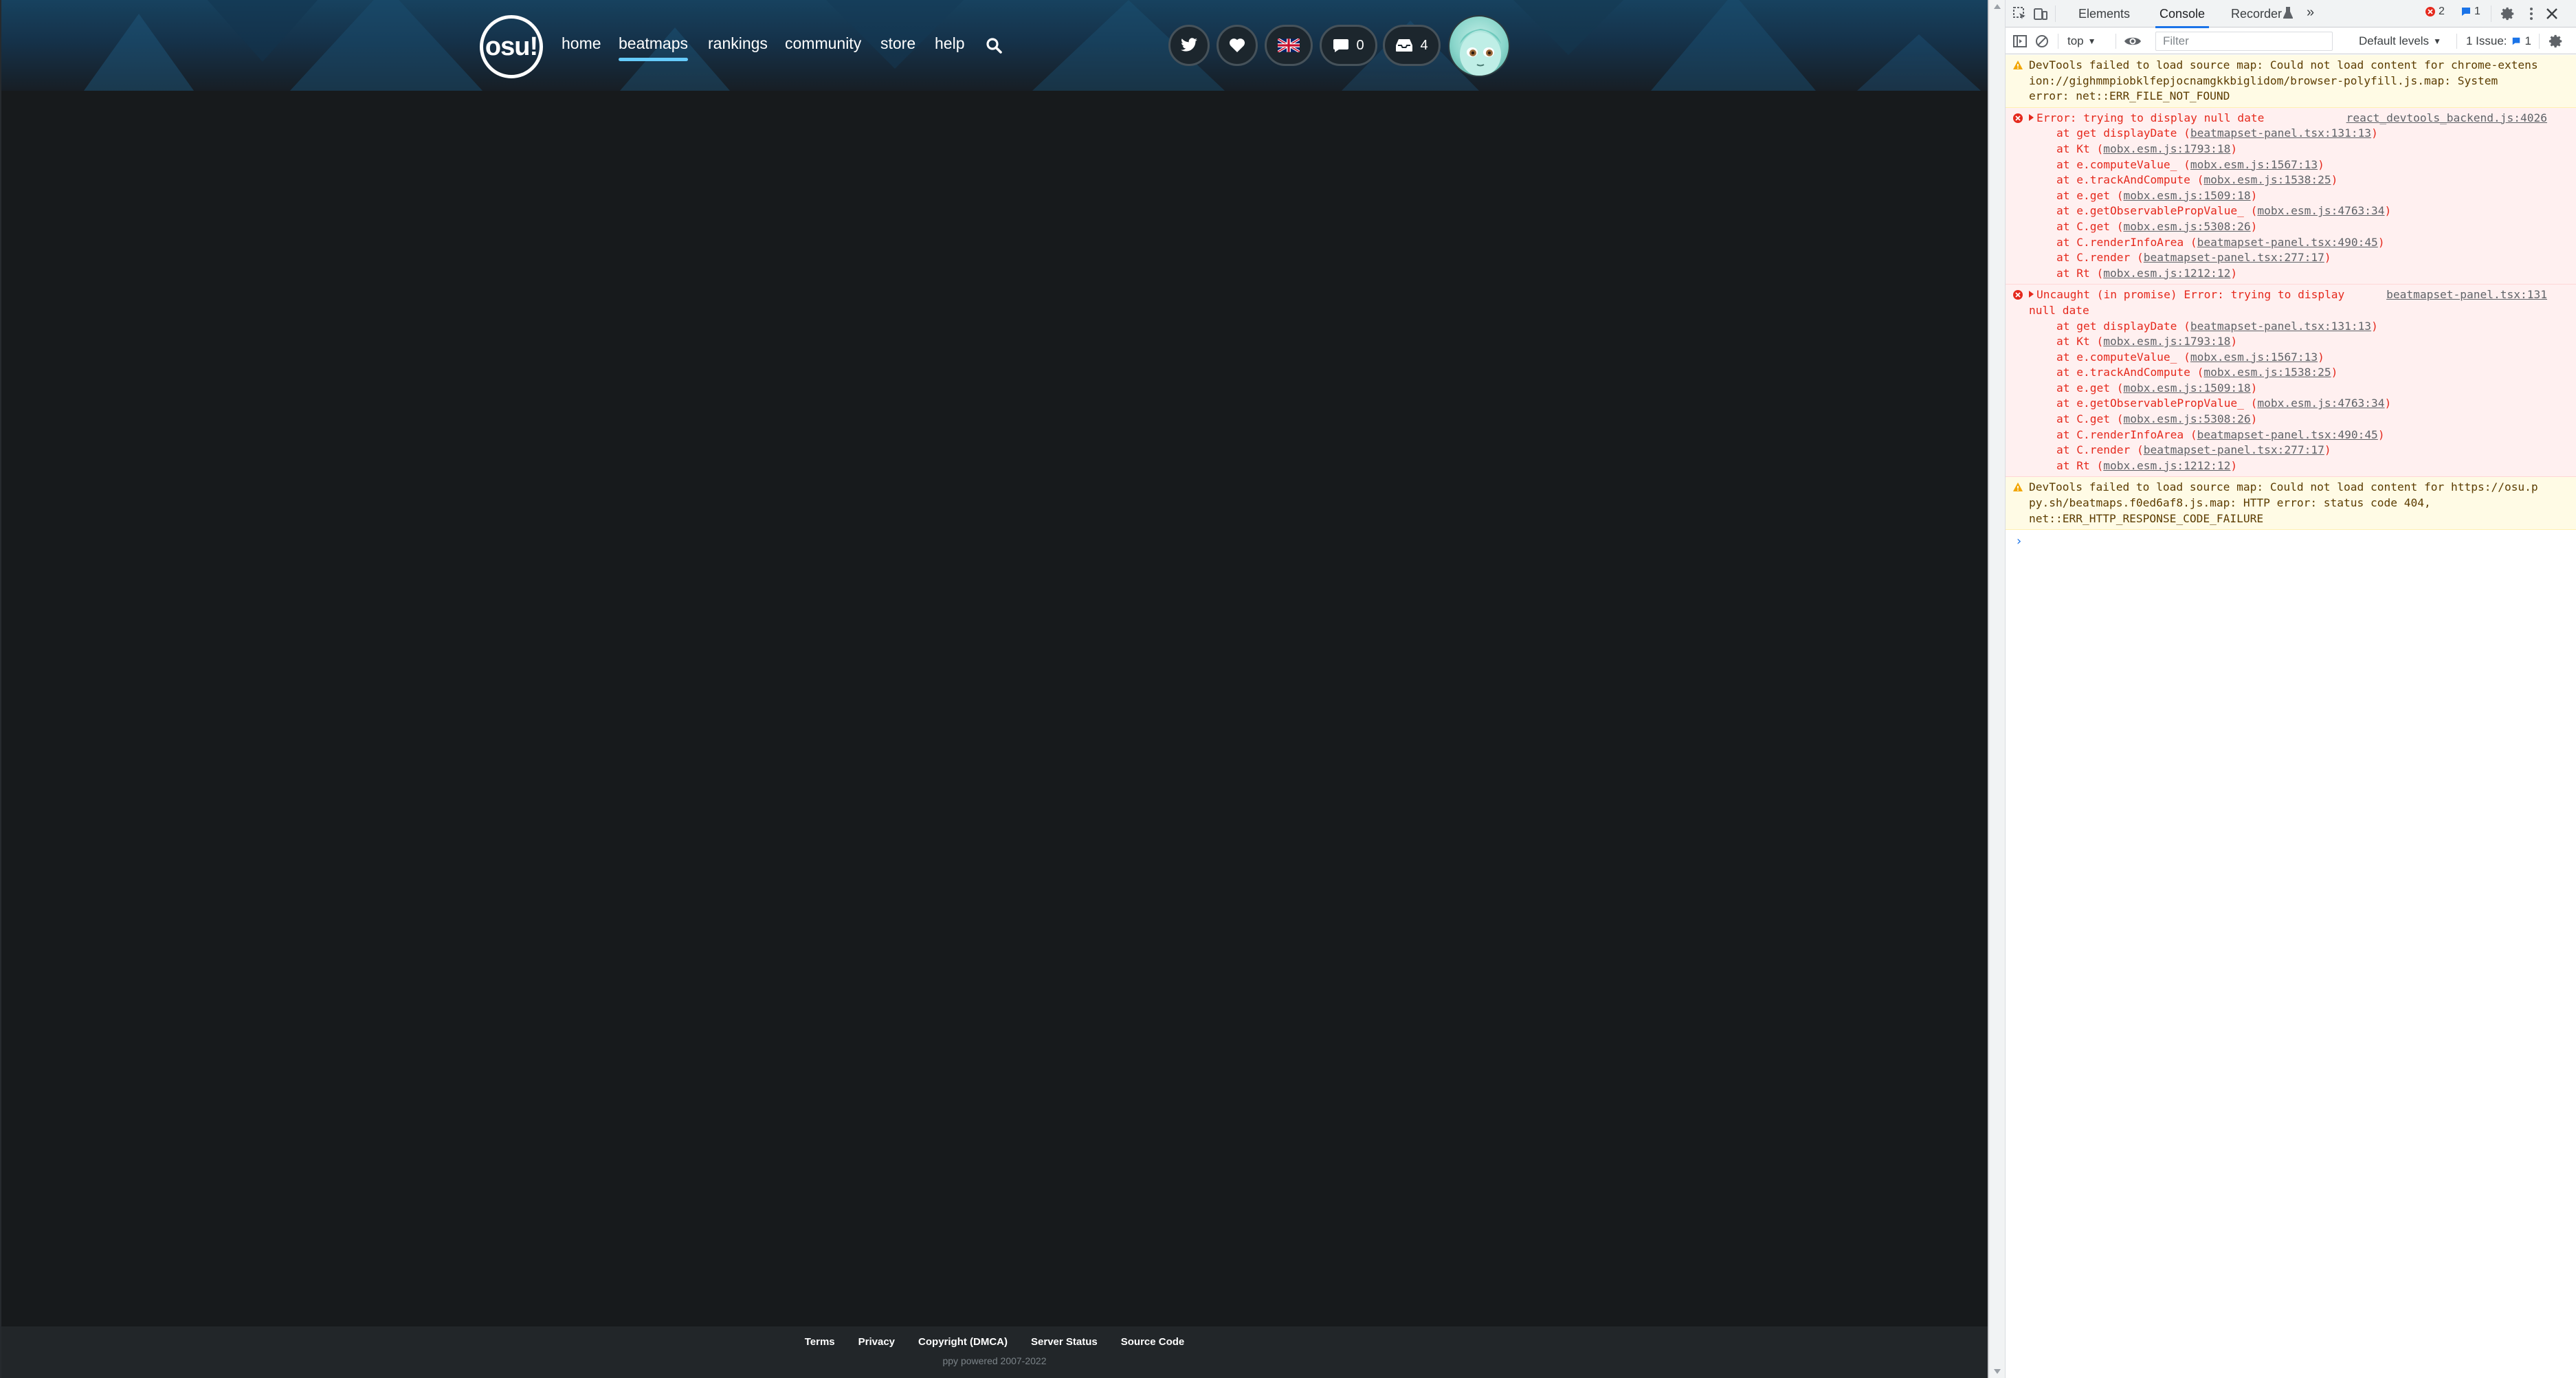  Describe the element at coordinates (2466, 295) in the screenshot. I see `source-link: beatmapset-panel.tsx:131` at that location.